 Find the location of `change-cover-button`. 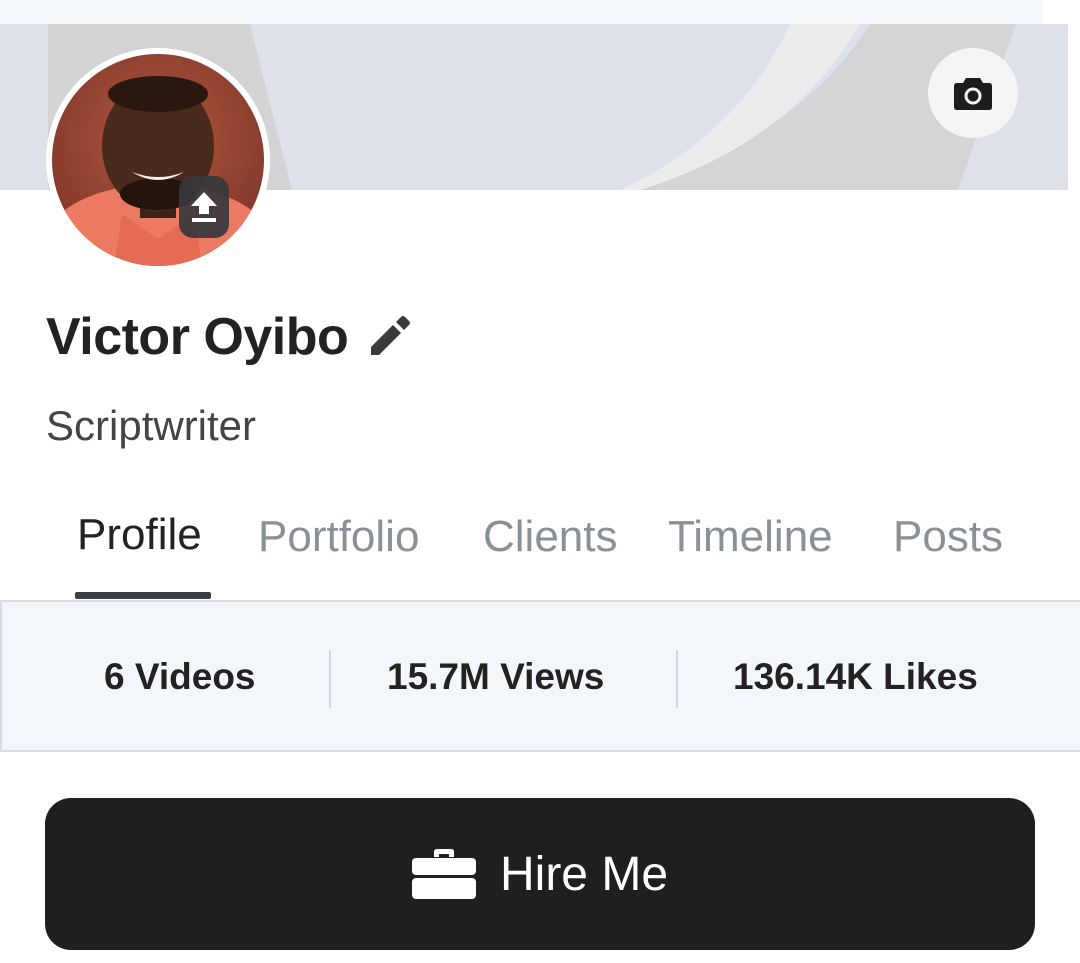

change-cover-button is located at coordinates (973, 93).